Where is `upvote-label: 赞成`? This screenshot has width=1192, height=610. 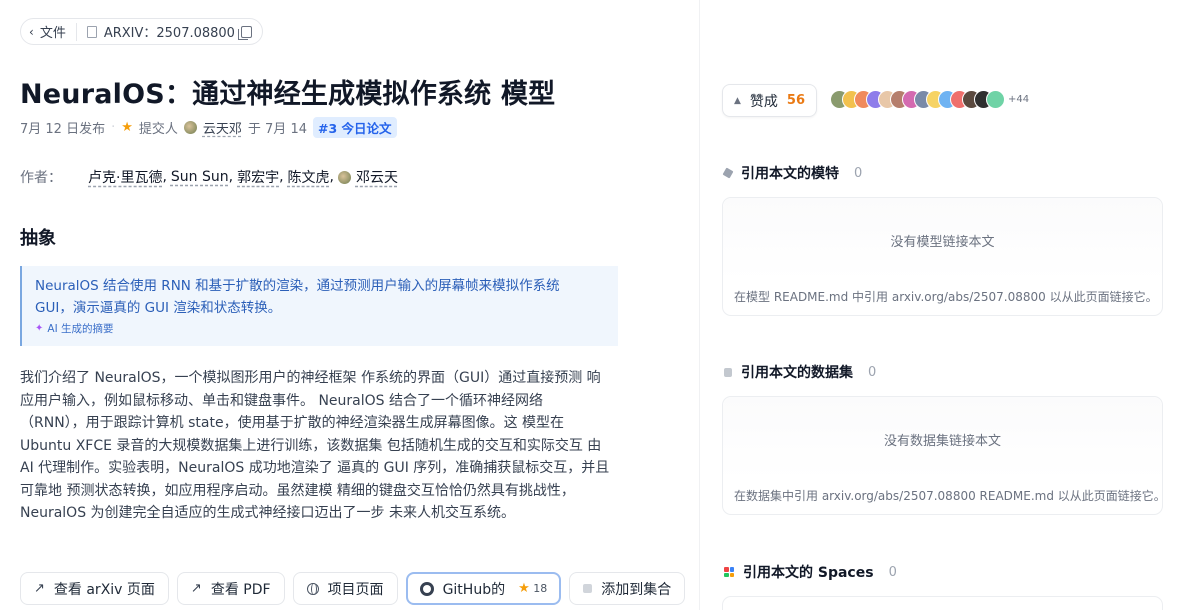
upvote-label: 赞成 is located at coordinates (763, 101).